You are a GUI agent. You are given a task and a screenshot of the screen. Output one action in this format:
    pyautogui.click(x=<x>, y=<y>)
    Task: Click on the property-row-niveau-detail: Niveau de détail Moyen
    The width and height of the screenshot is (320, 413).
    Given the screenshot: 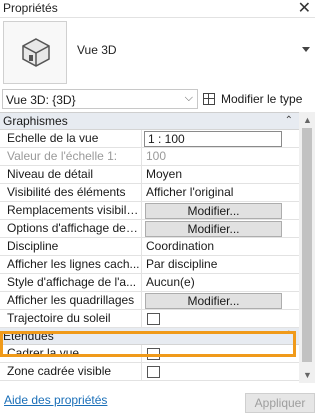 What is the action you would take?
    pyautogui.click(x=149, y=175)
    